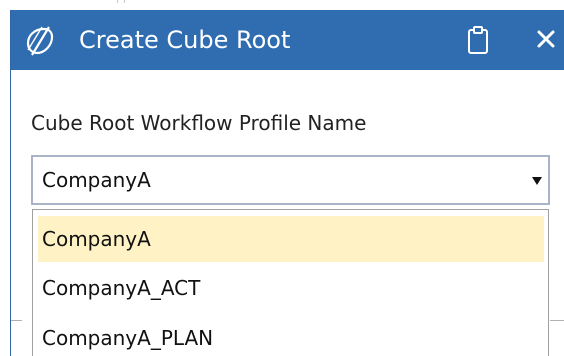 The image size is (564, 356). Describe the element at coordinates (290, 180) in the screenshot. I see `workflow-profile-combobox: CompanyA` at that location.